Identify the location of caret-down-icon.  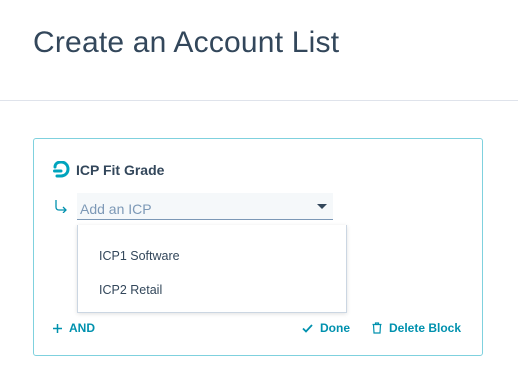
(322, 206).